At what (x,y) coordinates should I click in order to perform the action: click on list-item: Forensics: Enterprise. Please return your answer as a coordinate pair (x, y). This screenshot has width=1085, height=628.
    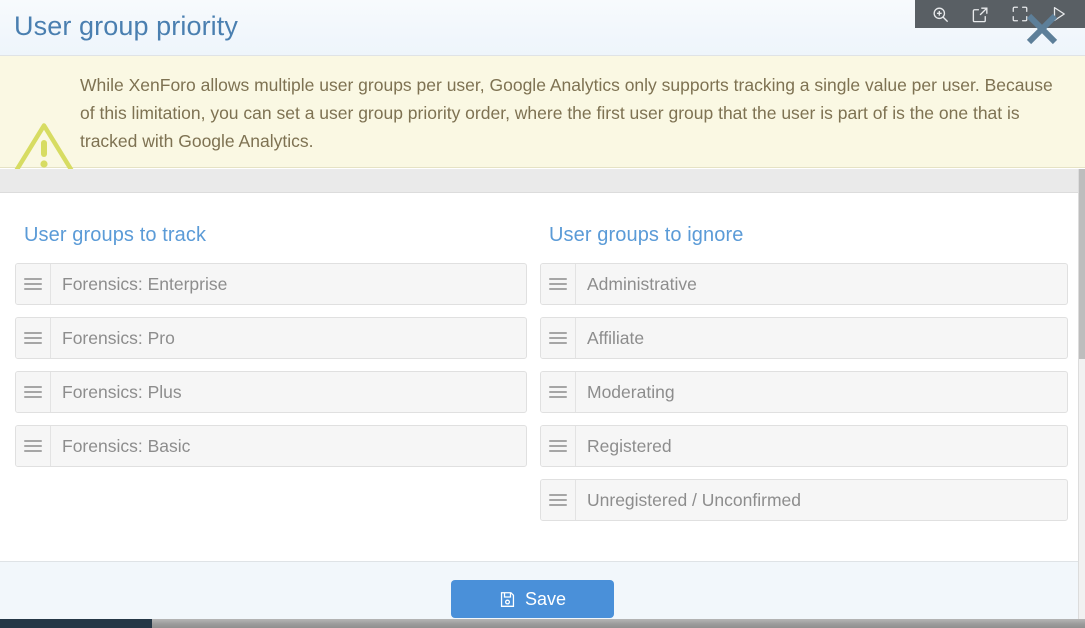
    Looking at the image, I should click on (271, 284).